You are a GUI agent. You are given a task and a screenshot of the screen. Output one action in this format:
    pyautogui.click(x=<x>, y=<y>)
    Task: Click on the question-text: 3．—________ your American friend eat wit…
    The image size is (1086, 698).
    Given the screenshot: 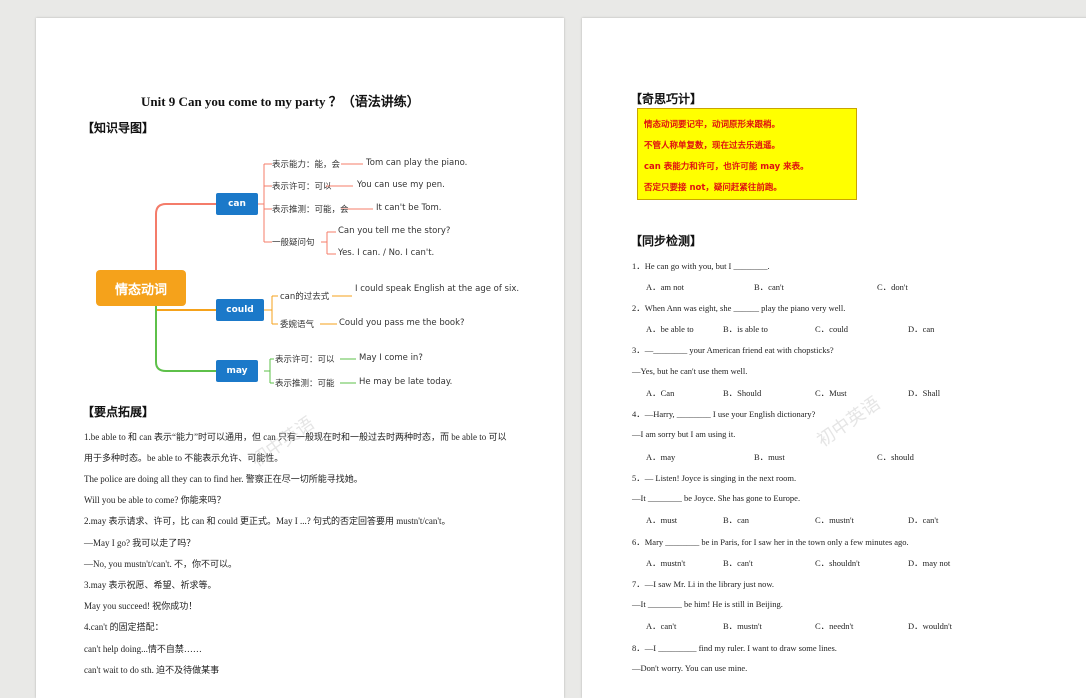 What is the action you would take?
    pyautogui.click(x=733, y=350)
    